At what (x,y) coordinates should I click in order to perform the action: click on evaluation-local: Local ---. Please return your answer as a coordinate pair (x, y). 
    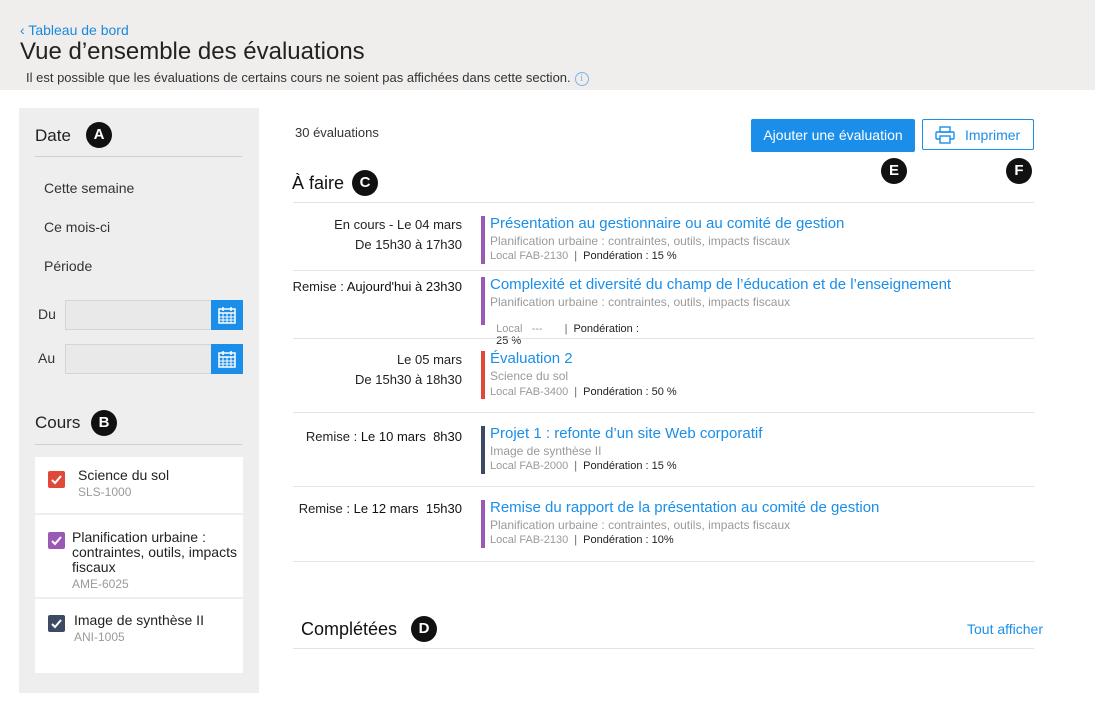
    Looking at the image, I should click on (519, 329).